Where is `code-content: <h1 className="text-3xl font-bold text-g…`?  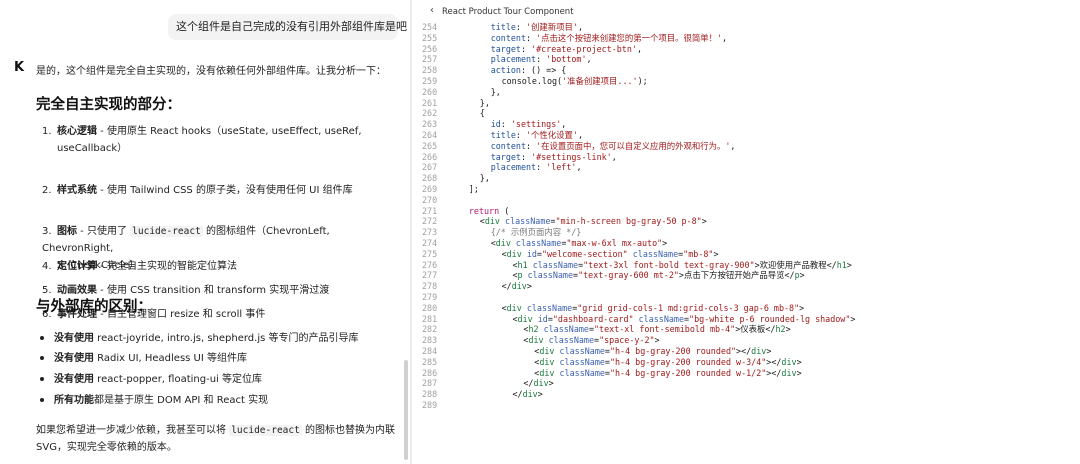 code-content: <h1 className="text-3xl font-bold text-g… is located at coordinates (682, 265).